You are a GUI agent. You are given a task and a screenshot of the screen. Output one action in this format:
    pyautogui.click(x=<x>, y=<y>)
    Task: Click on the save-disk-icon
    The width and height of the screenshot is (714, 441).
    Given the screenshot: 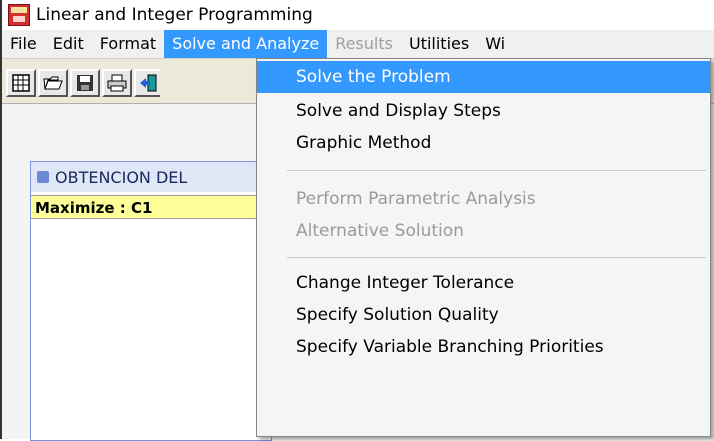 What is the action you would take?
    pyautogui.click(x=85, y=83)
    